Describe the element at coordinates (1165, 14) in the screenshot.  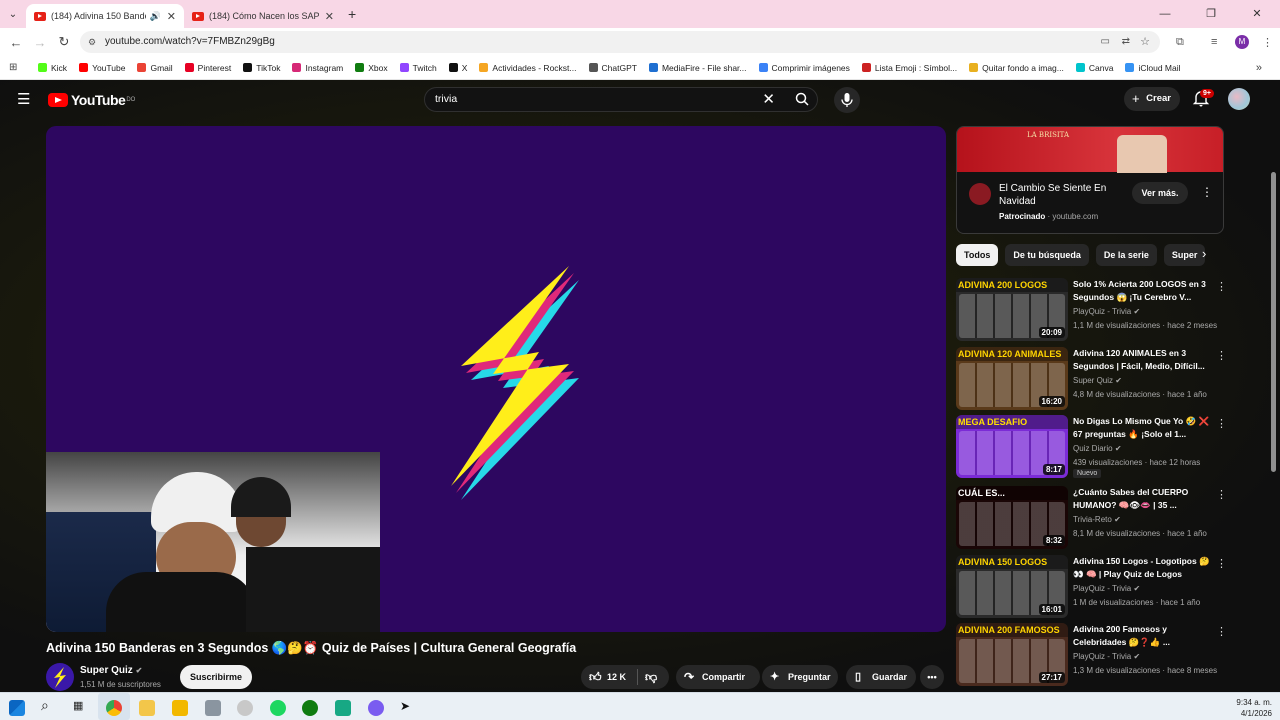
I see `minimize-icon: —` at that location.